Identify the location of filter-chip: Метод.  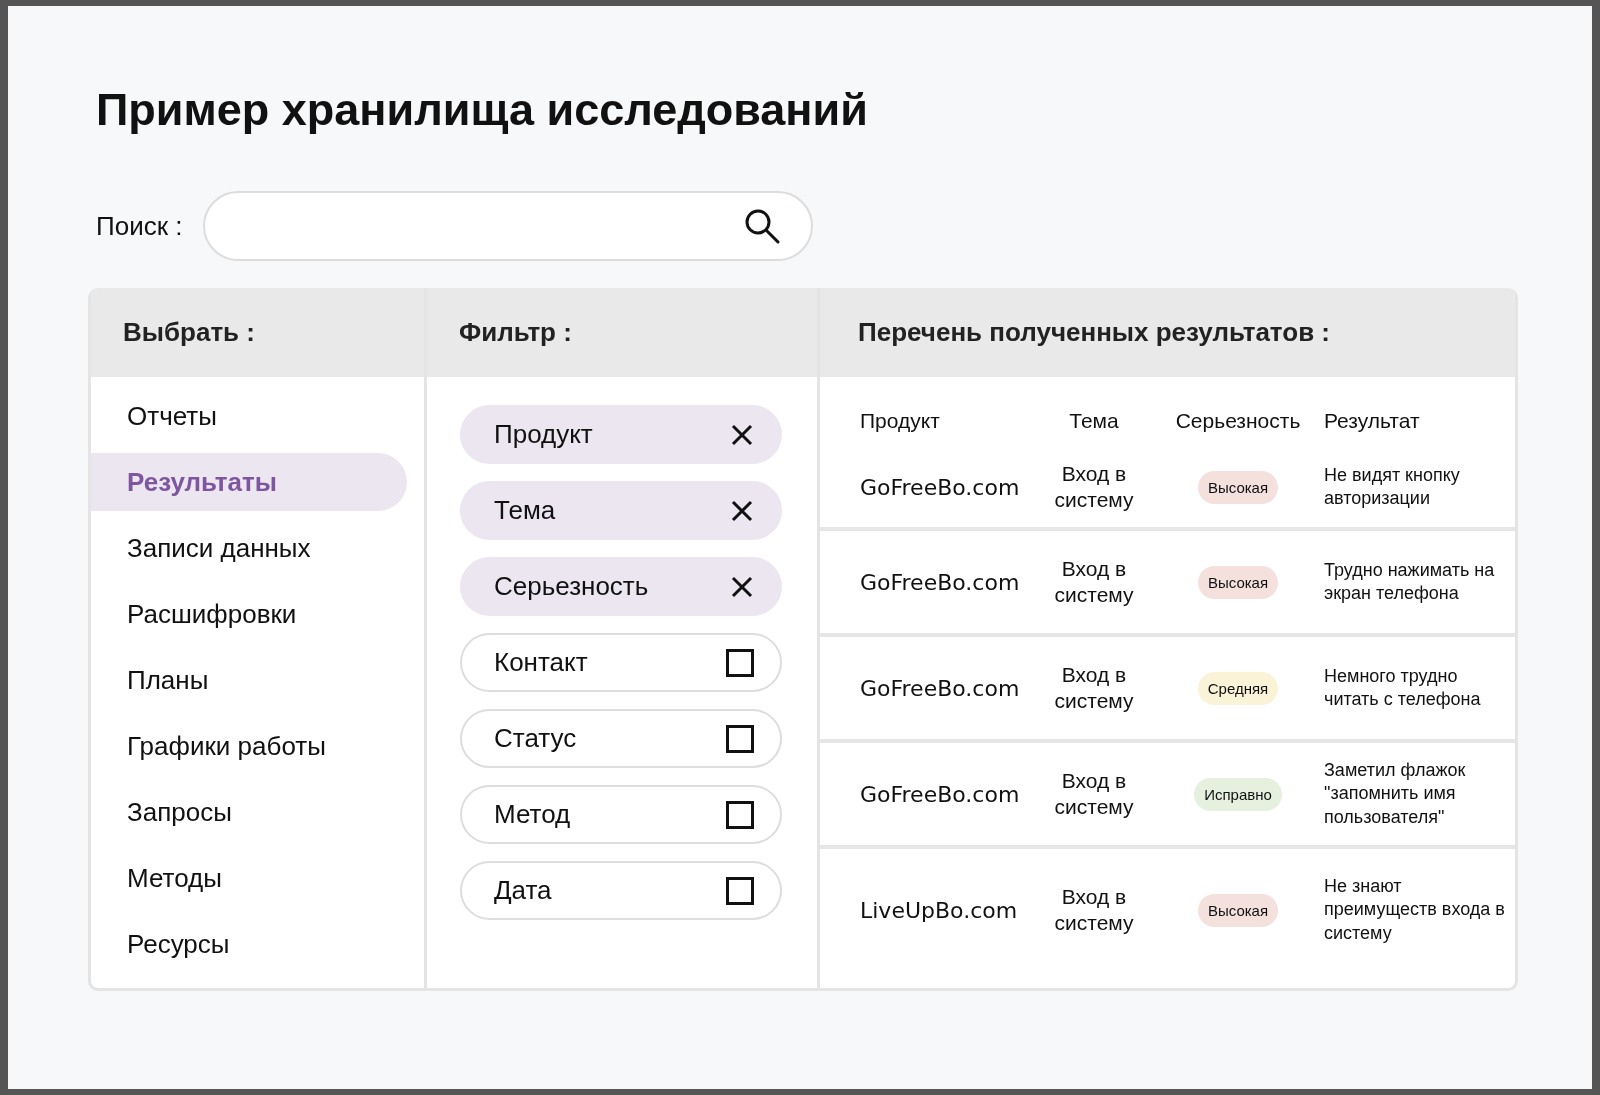
(621, 814).